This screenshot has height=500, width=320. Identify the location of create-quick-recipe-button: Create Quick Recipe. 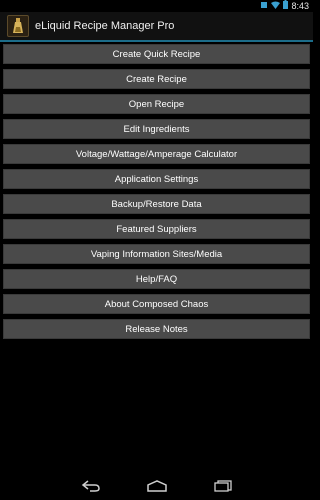
(156, 54).